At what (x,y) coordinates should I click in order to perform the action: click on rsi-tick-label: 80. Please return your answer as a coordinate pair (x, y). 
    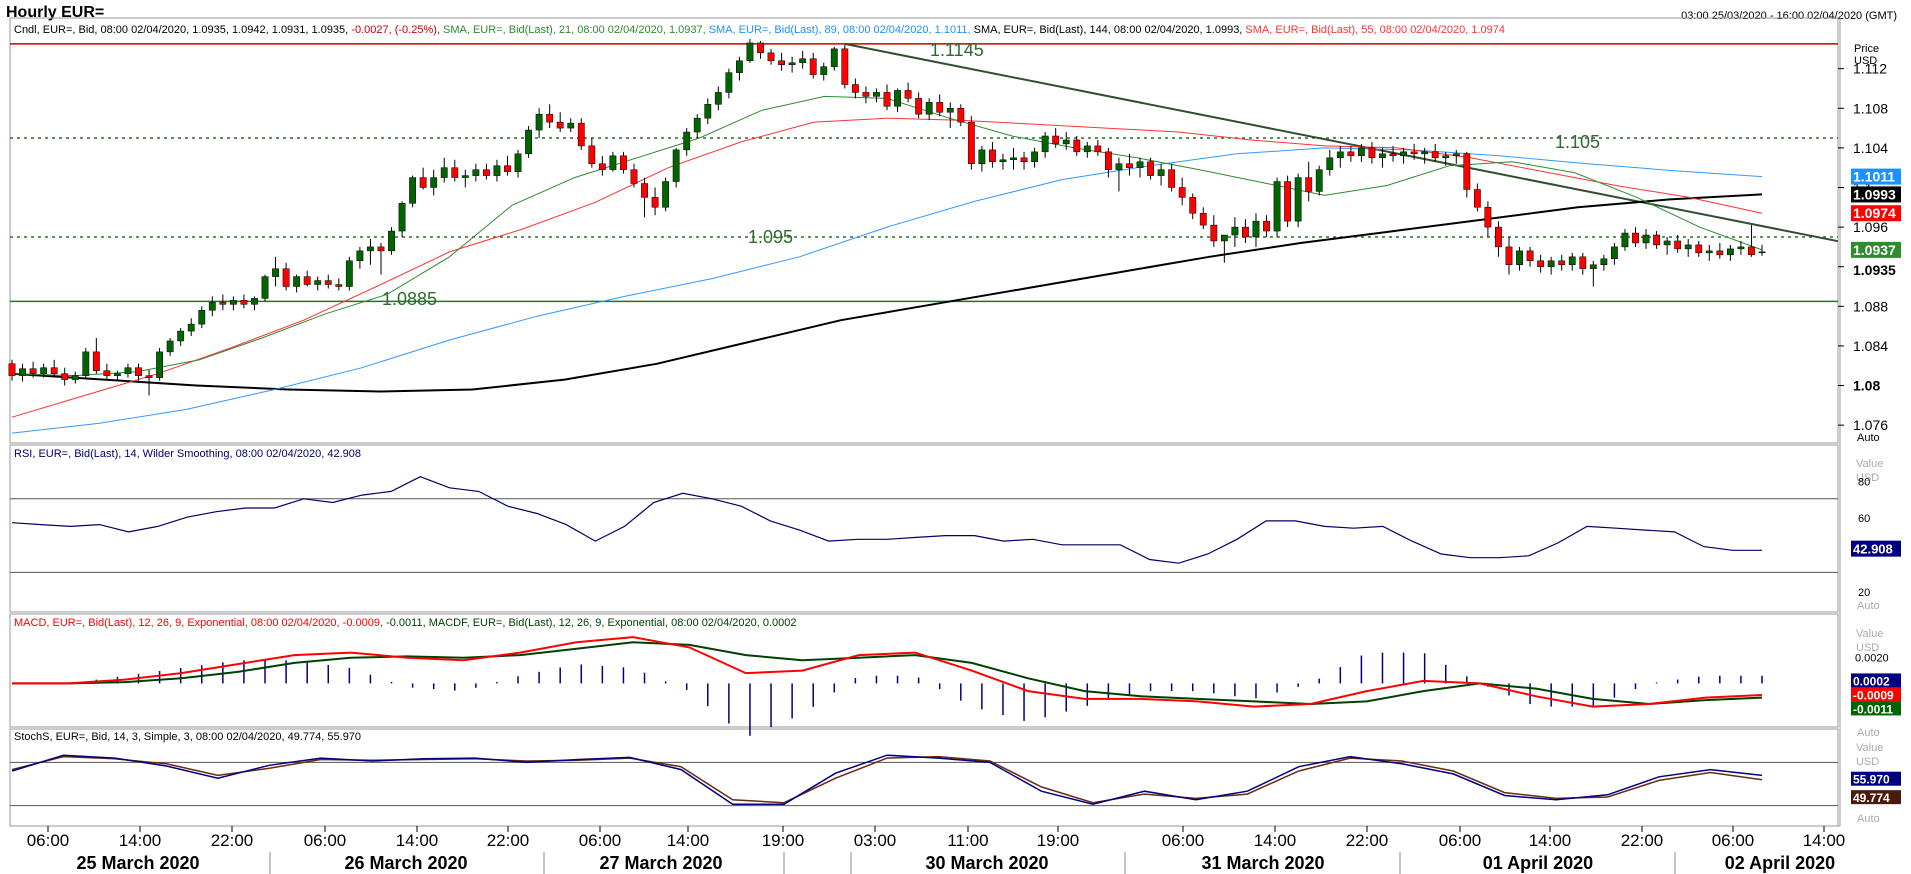
    Looking at the image, I should click on (1864, 482).